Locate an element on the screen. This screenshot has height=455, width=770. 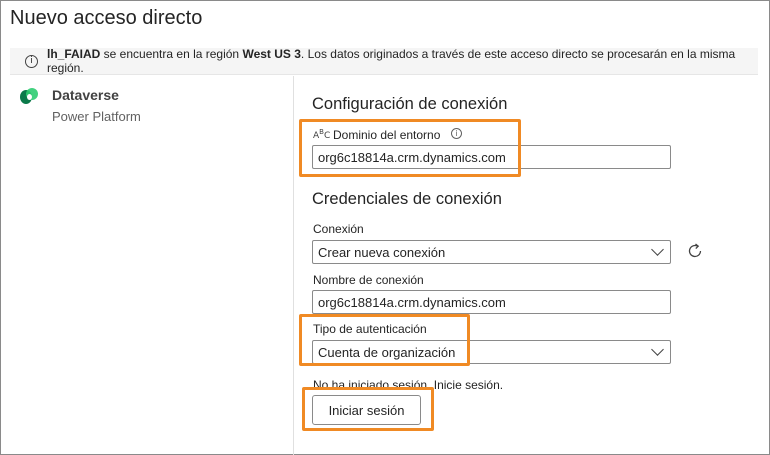
connector-name: Dataverse is located at coordinates (85, 95).